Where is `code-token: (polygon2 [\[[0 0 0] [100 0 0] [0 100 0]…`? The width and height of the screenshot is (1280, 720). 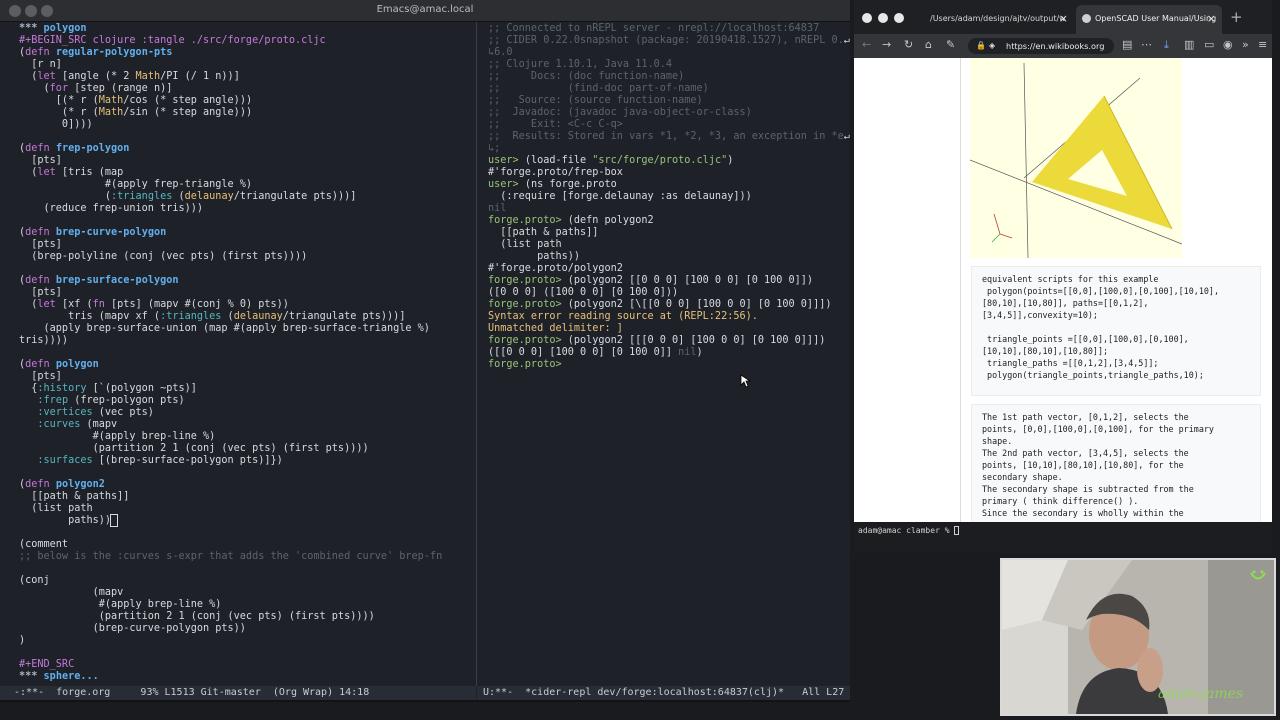 code-token: (polygon2 [\[[0 0 0] [100 0 0] [0 100 0]… is located at coordinates (699, 304).